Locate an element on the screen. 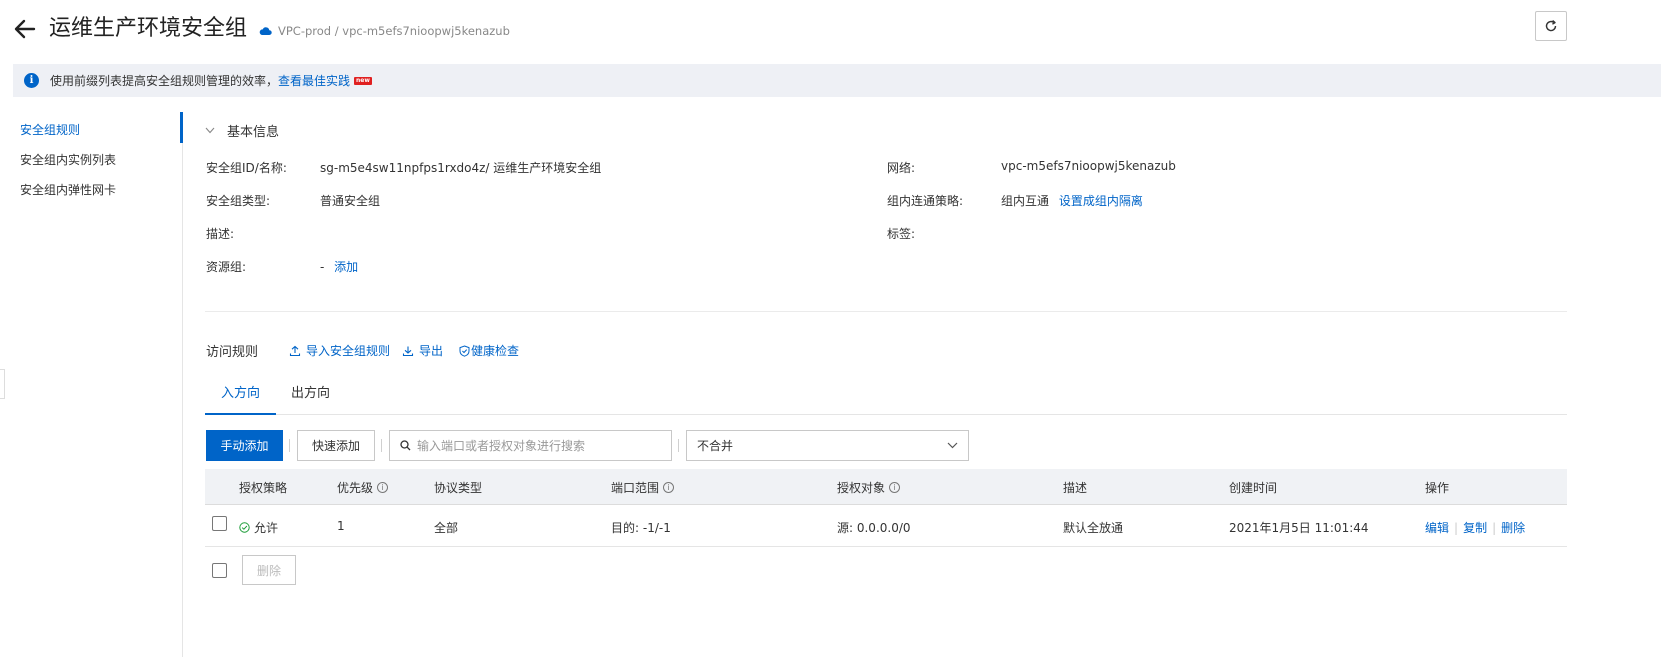 This screenshot has width=1661, height=657. sg-id-value: sg-m5e4sw11npfps1rxdo4z/ 运维生产环境安全组 is located at coordinates (461, 168).